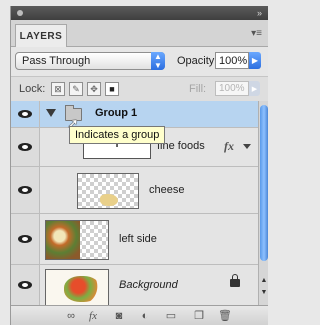  What do you see at coordinates (56, 61) in the screenshot?
I see `blend-mode-value: Pass Through` at bounding box center [56, 61].